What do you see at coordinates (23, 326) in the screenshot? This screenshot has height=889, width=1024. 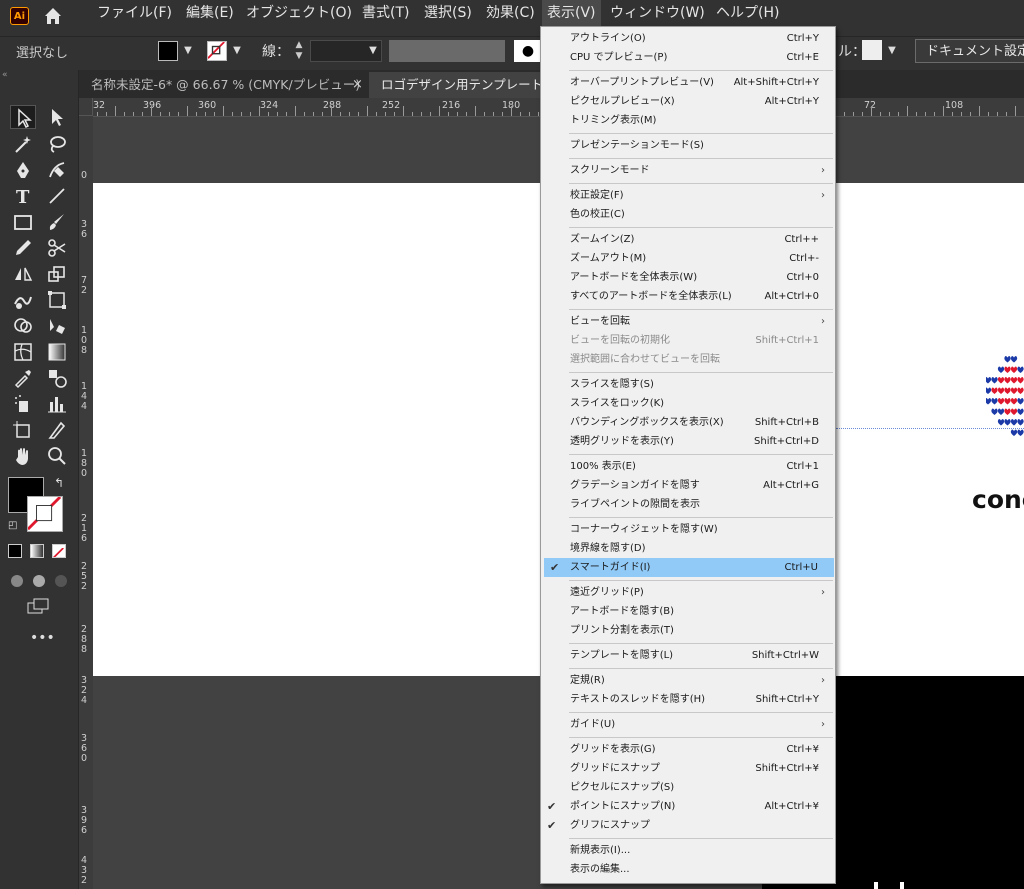 I see `shape-builder-tool-icon` at bounding box center [23, 326].